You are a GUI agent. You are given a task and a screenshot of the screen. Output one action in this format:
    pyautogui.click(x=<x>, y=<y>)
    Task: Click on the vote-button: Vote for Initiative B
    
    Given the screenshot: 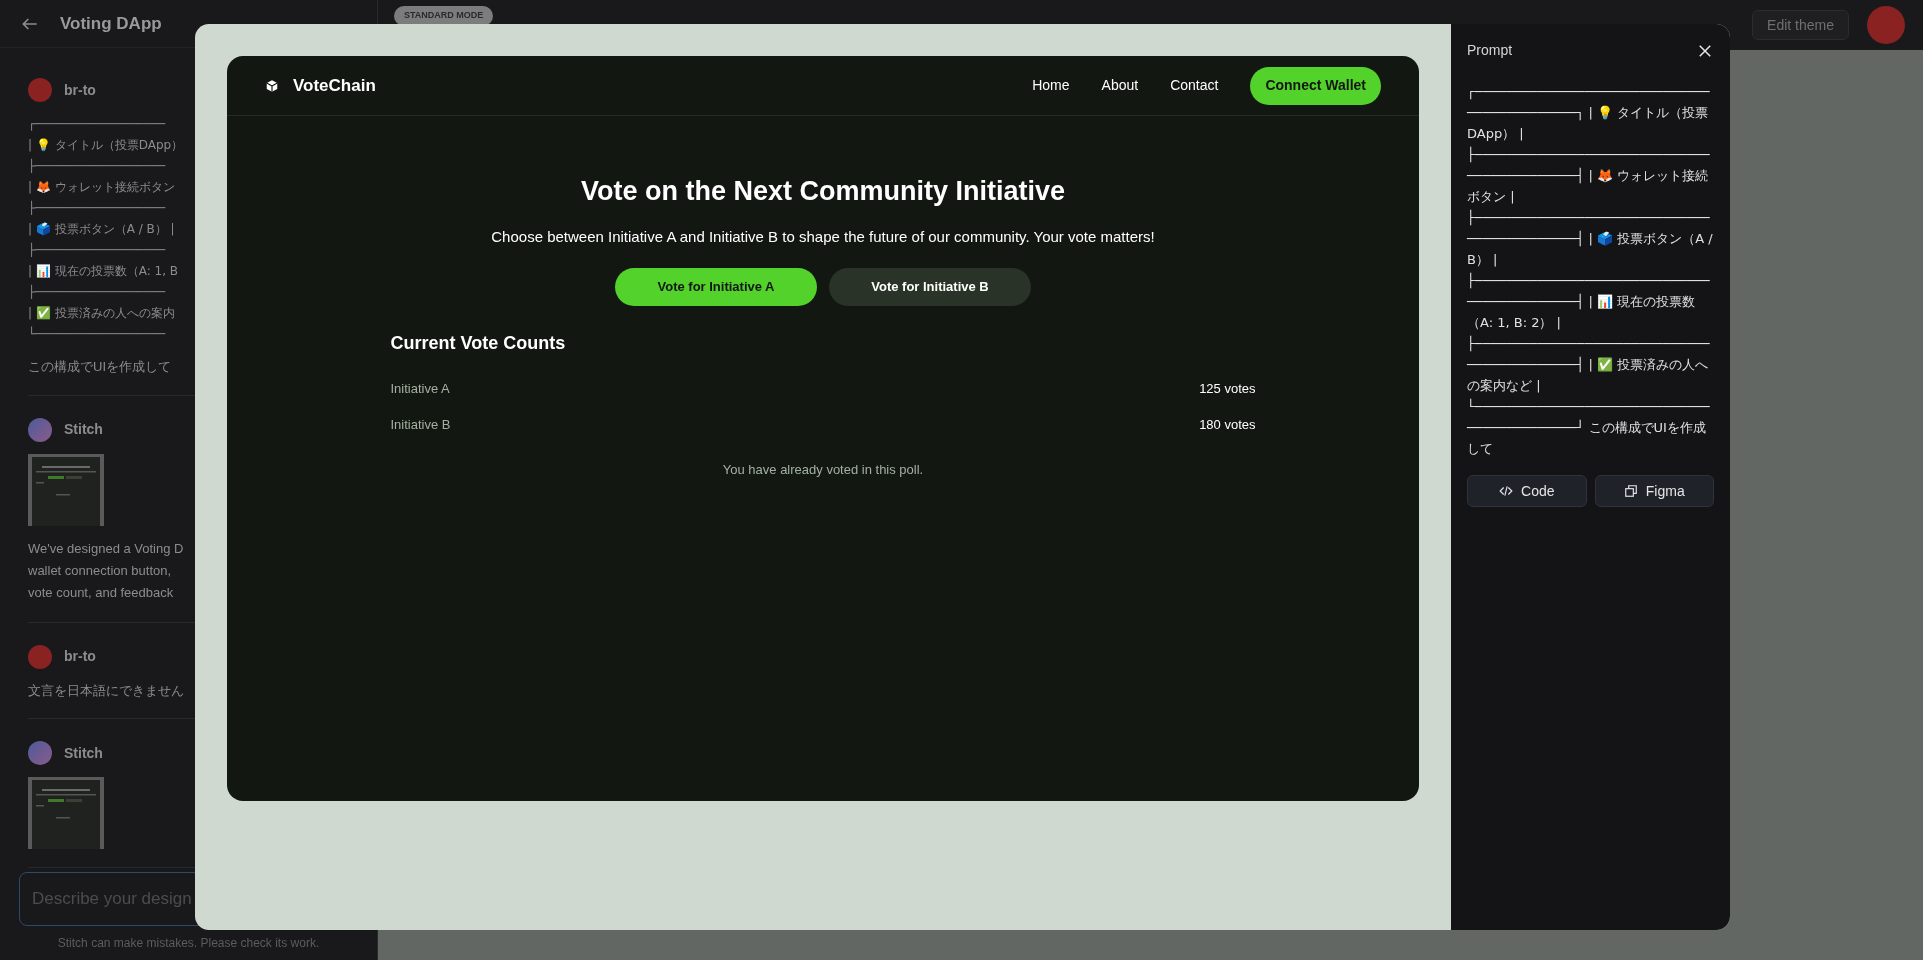 What is the action you would take?
    pyautogui.click(x=930, y=287)
    